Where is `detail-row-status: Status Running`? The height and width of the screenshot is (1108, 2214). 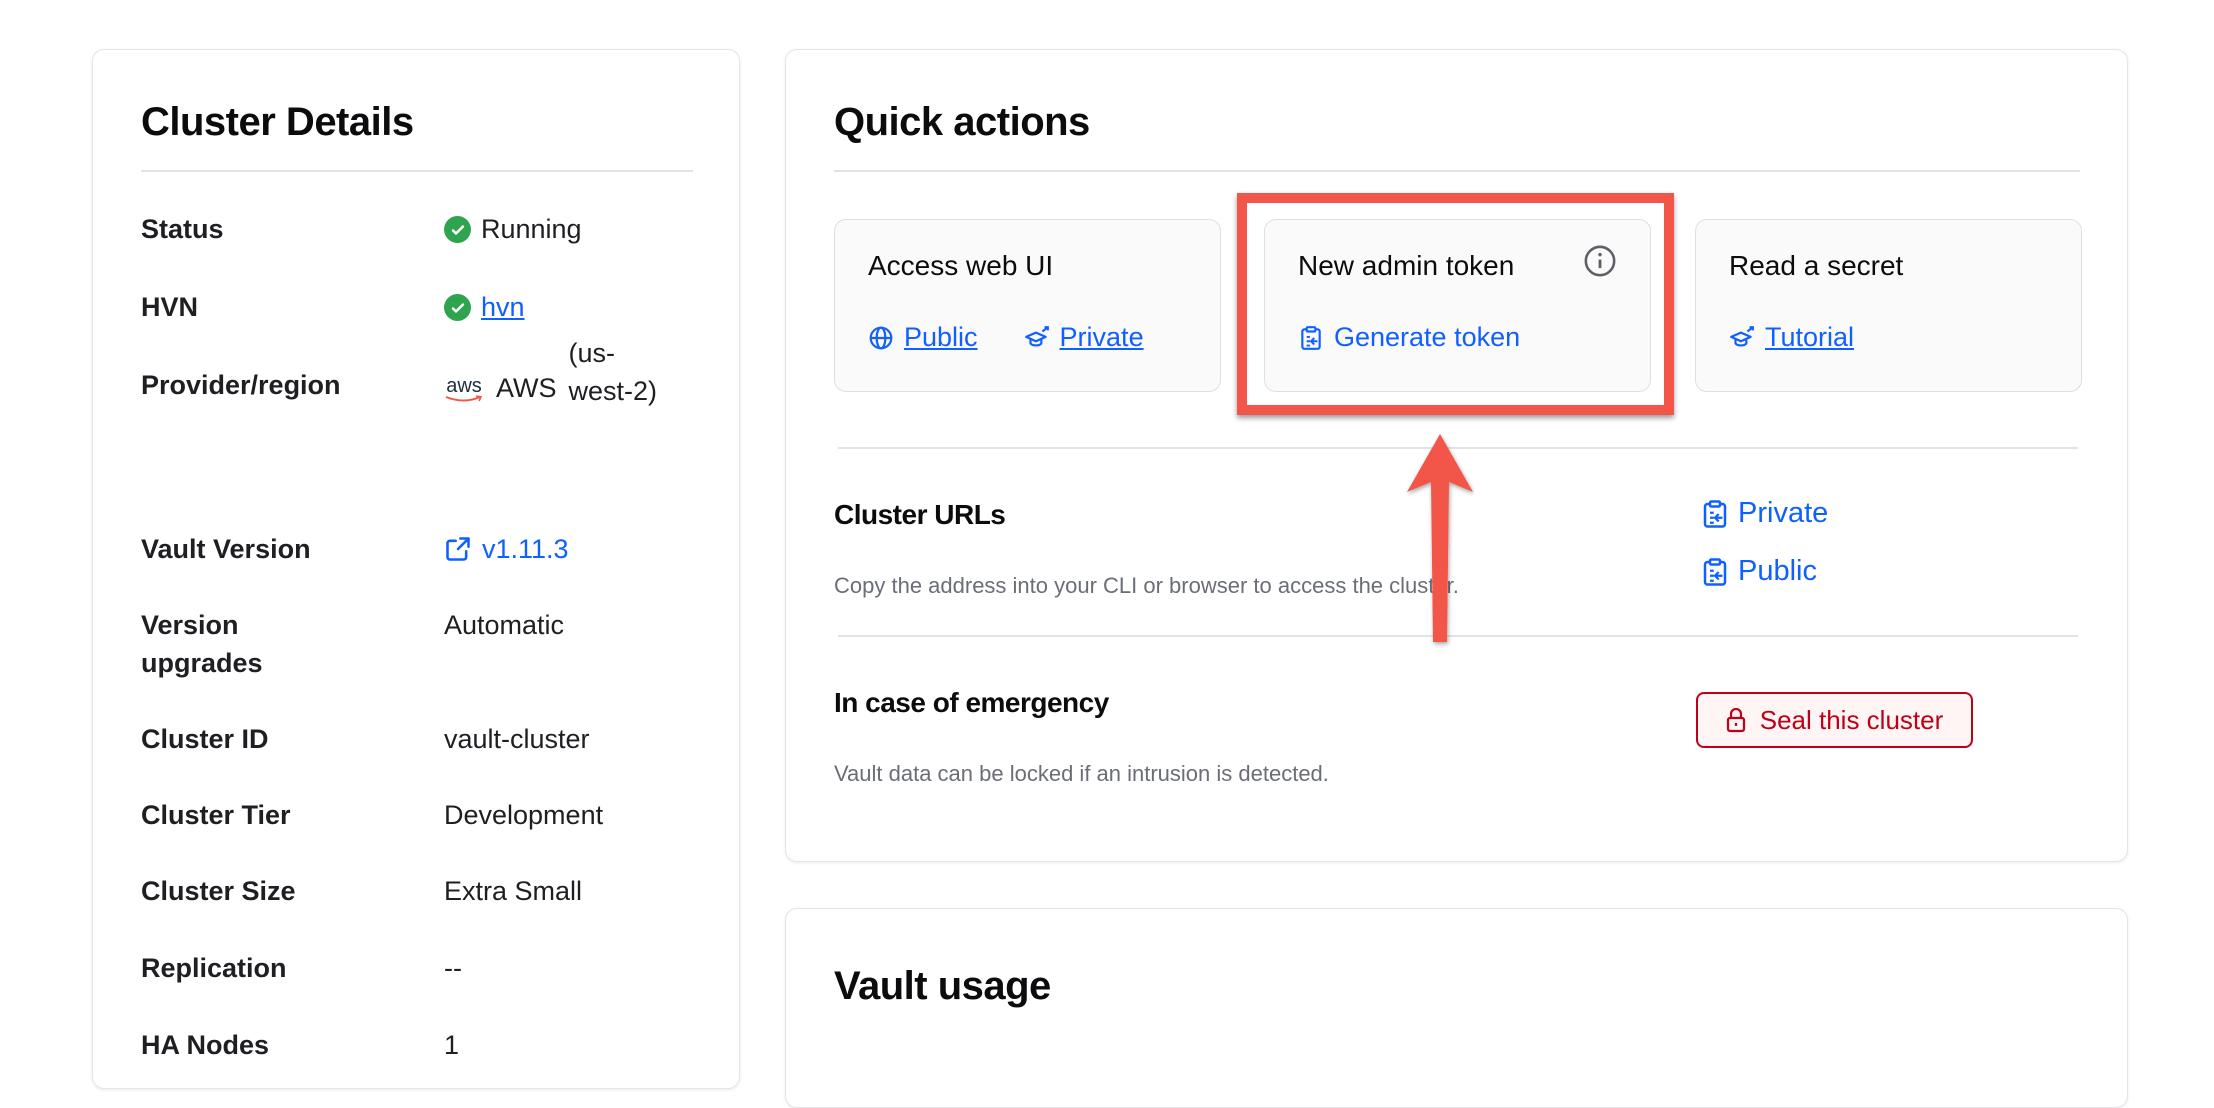
detail-row-status: Status Running is located at coordinates (421, 229).